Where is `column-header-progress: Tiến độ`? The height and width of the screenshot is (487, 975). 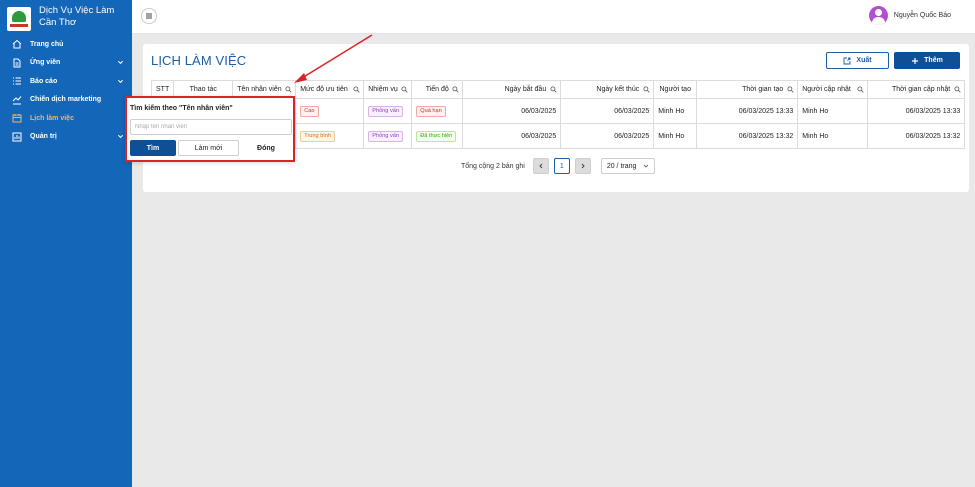
column-header-progress: Tiến độ is located at coordinates (437, 89).